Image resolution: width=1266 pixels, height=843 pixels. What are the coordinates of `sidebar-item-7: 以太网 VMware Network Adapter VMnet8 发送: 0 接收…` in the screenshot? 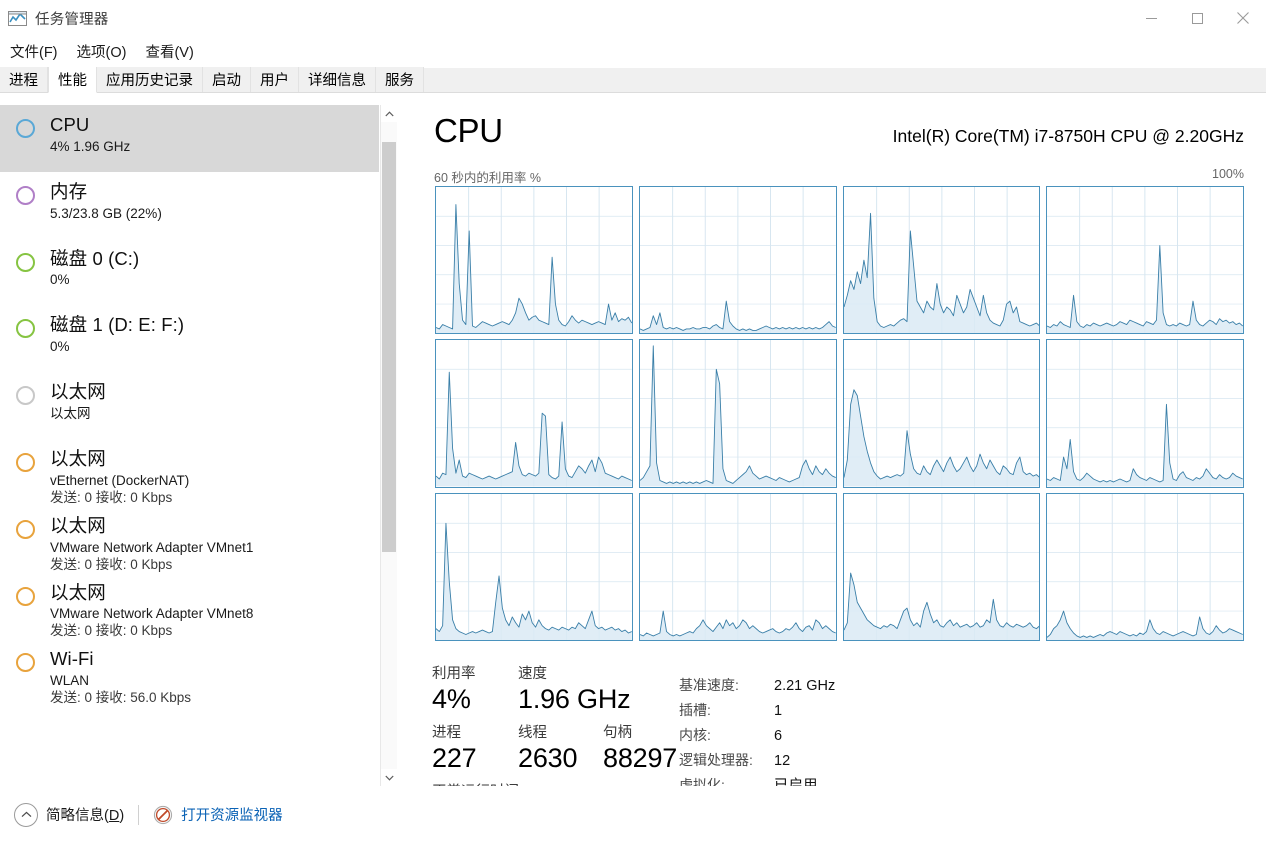 It's located at (189, 606).